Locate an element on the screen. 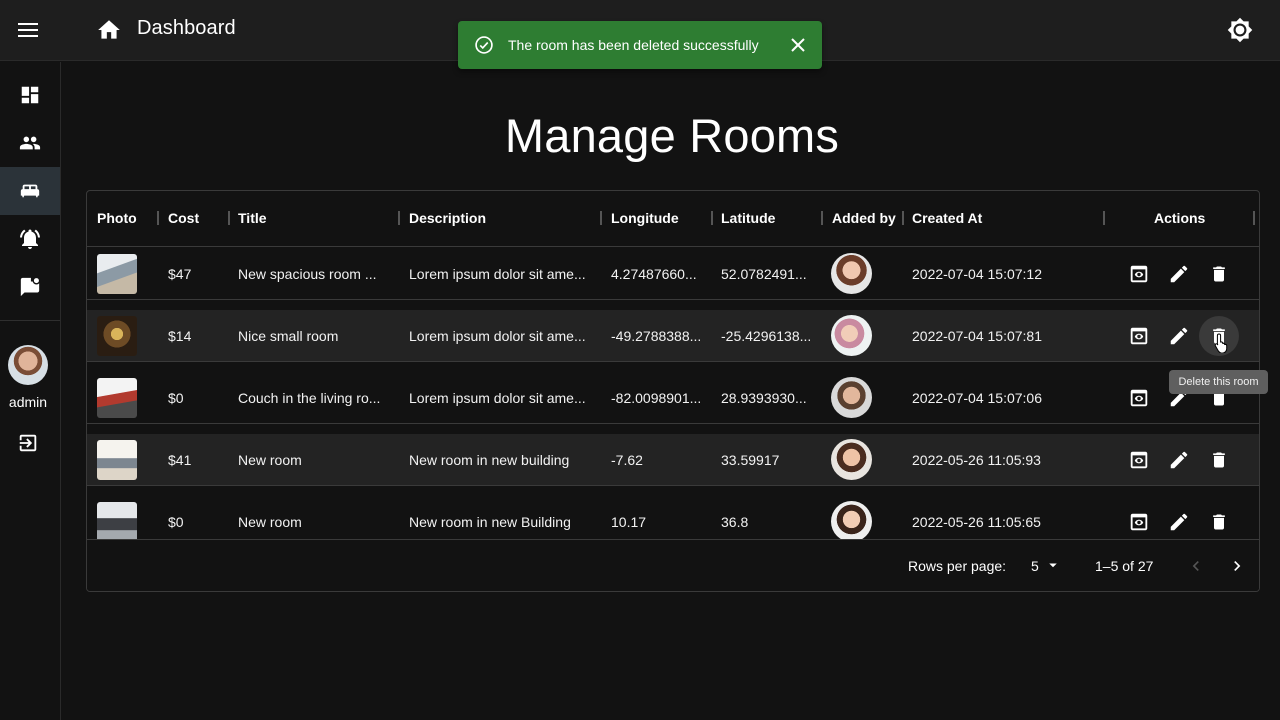  brightness-icon is located at coordinates (1240, 30).